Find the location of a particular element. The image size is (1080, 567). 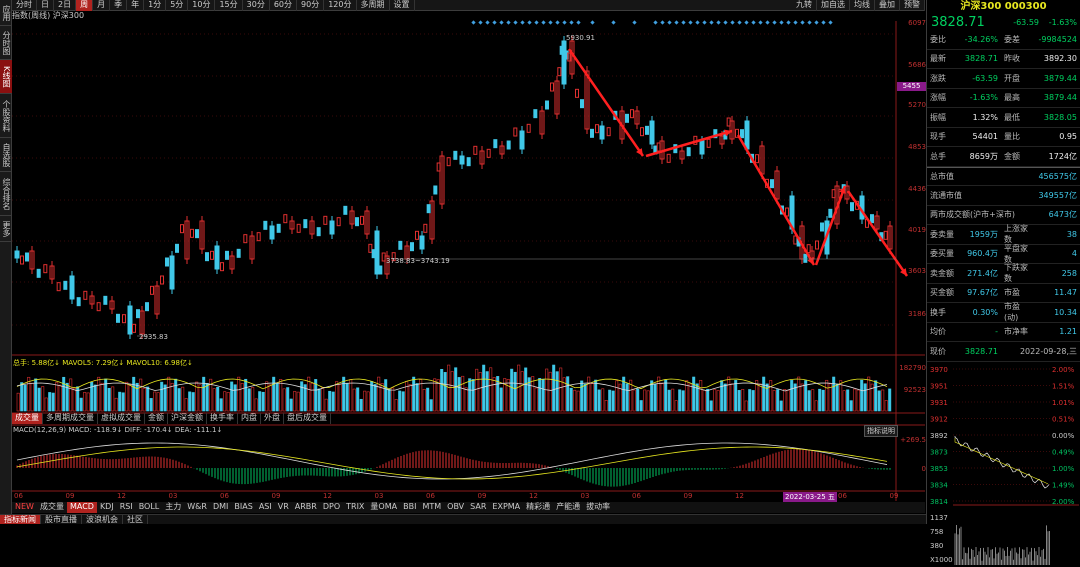

volume-tab-3: 金额 is located at coordinates (156, 418).